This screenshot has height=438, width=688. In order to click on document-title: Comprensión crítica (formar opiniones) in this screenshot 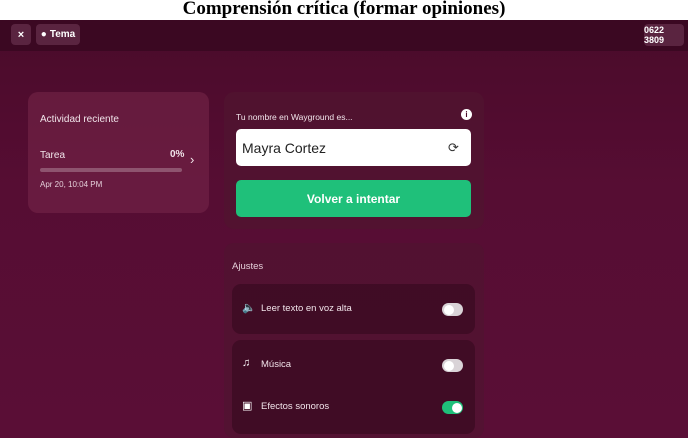, I will do `click(344, 9)`.